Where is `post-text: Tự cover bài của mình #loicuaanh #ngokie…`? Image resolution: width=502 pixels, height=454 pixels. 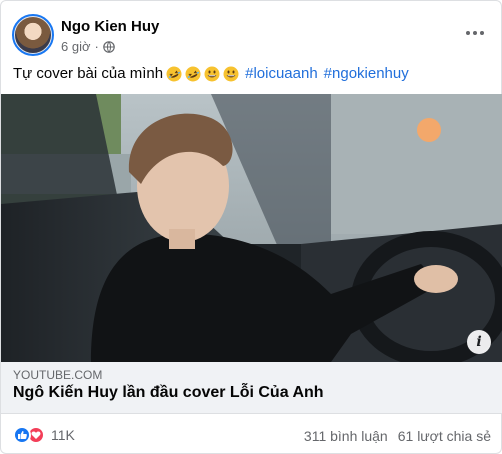 post-text: Tự cover bài của mình #loicuaanh #ngokie… is located at coordinates (211, 73).